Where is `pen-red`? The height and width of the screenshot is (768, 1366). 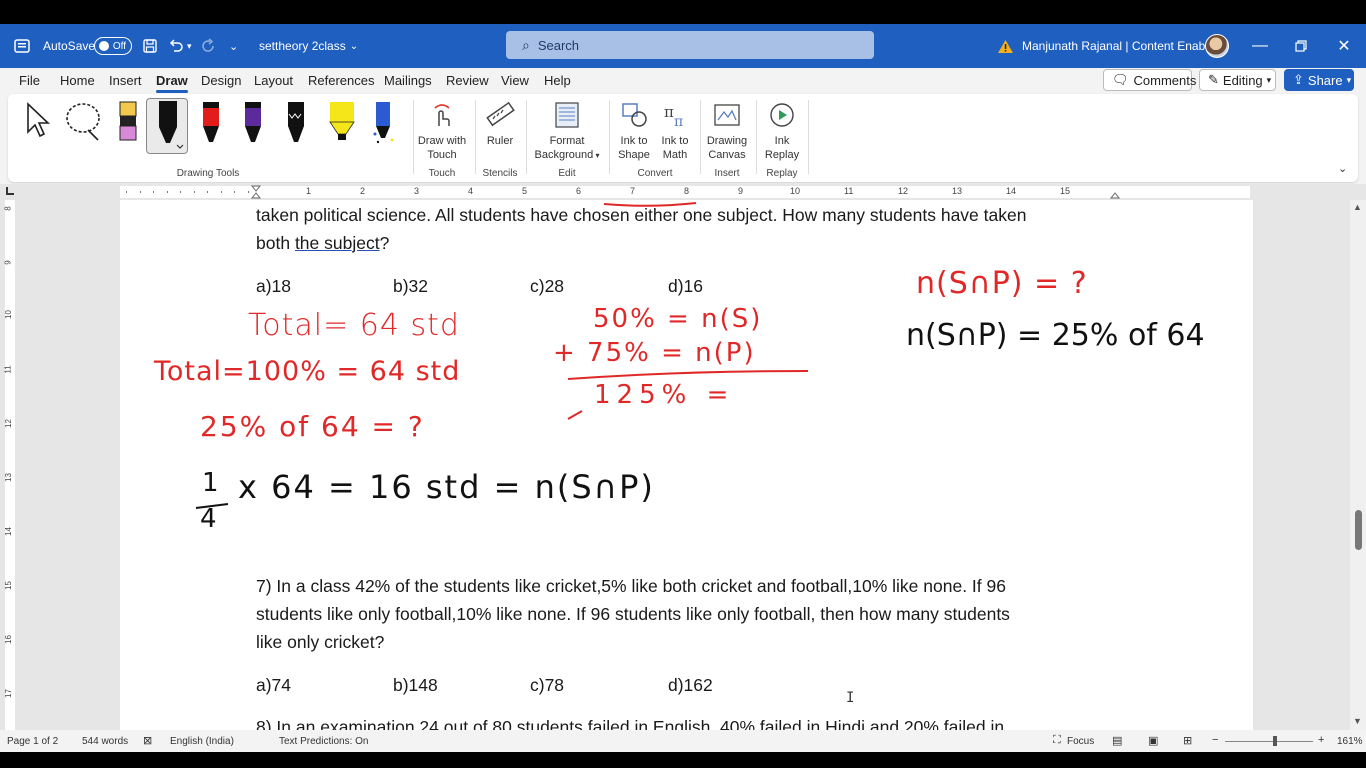
pen-red is located at coordinates (212, 126).